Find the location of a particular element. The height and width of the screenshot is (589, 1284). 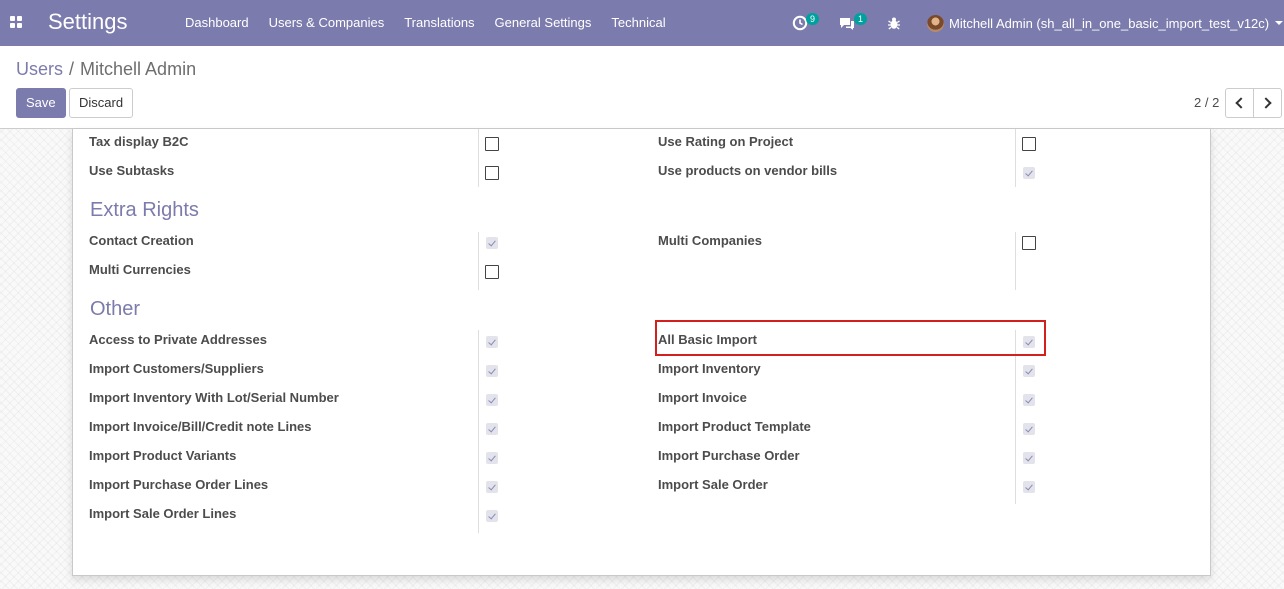

breadcrumb-users-link: Users is located at coordinates (39, 69).